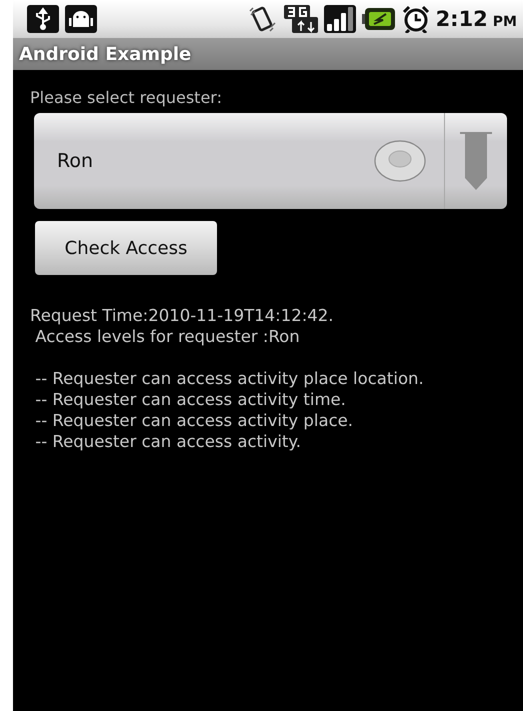 The image size is (523, 711). What do you see at coordinates (182, 315) in the screenshot?
I see `result-line: Request Time:2010-11-19T14:12:42.` at bounding box center [182, 315].